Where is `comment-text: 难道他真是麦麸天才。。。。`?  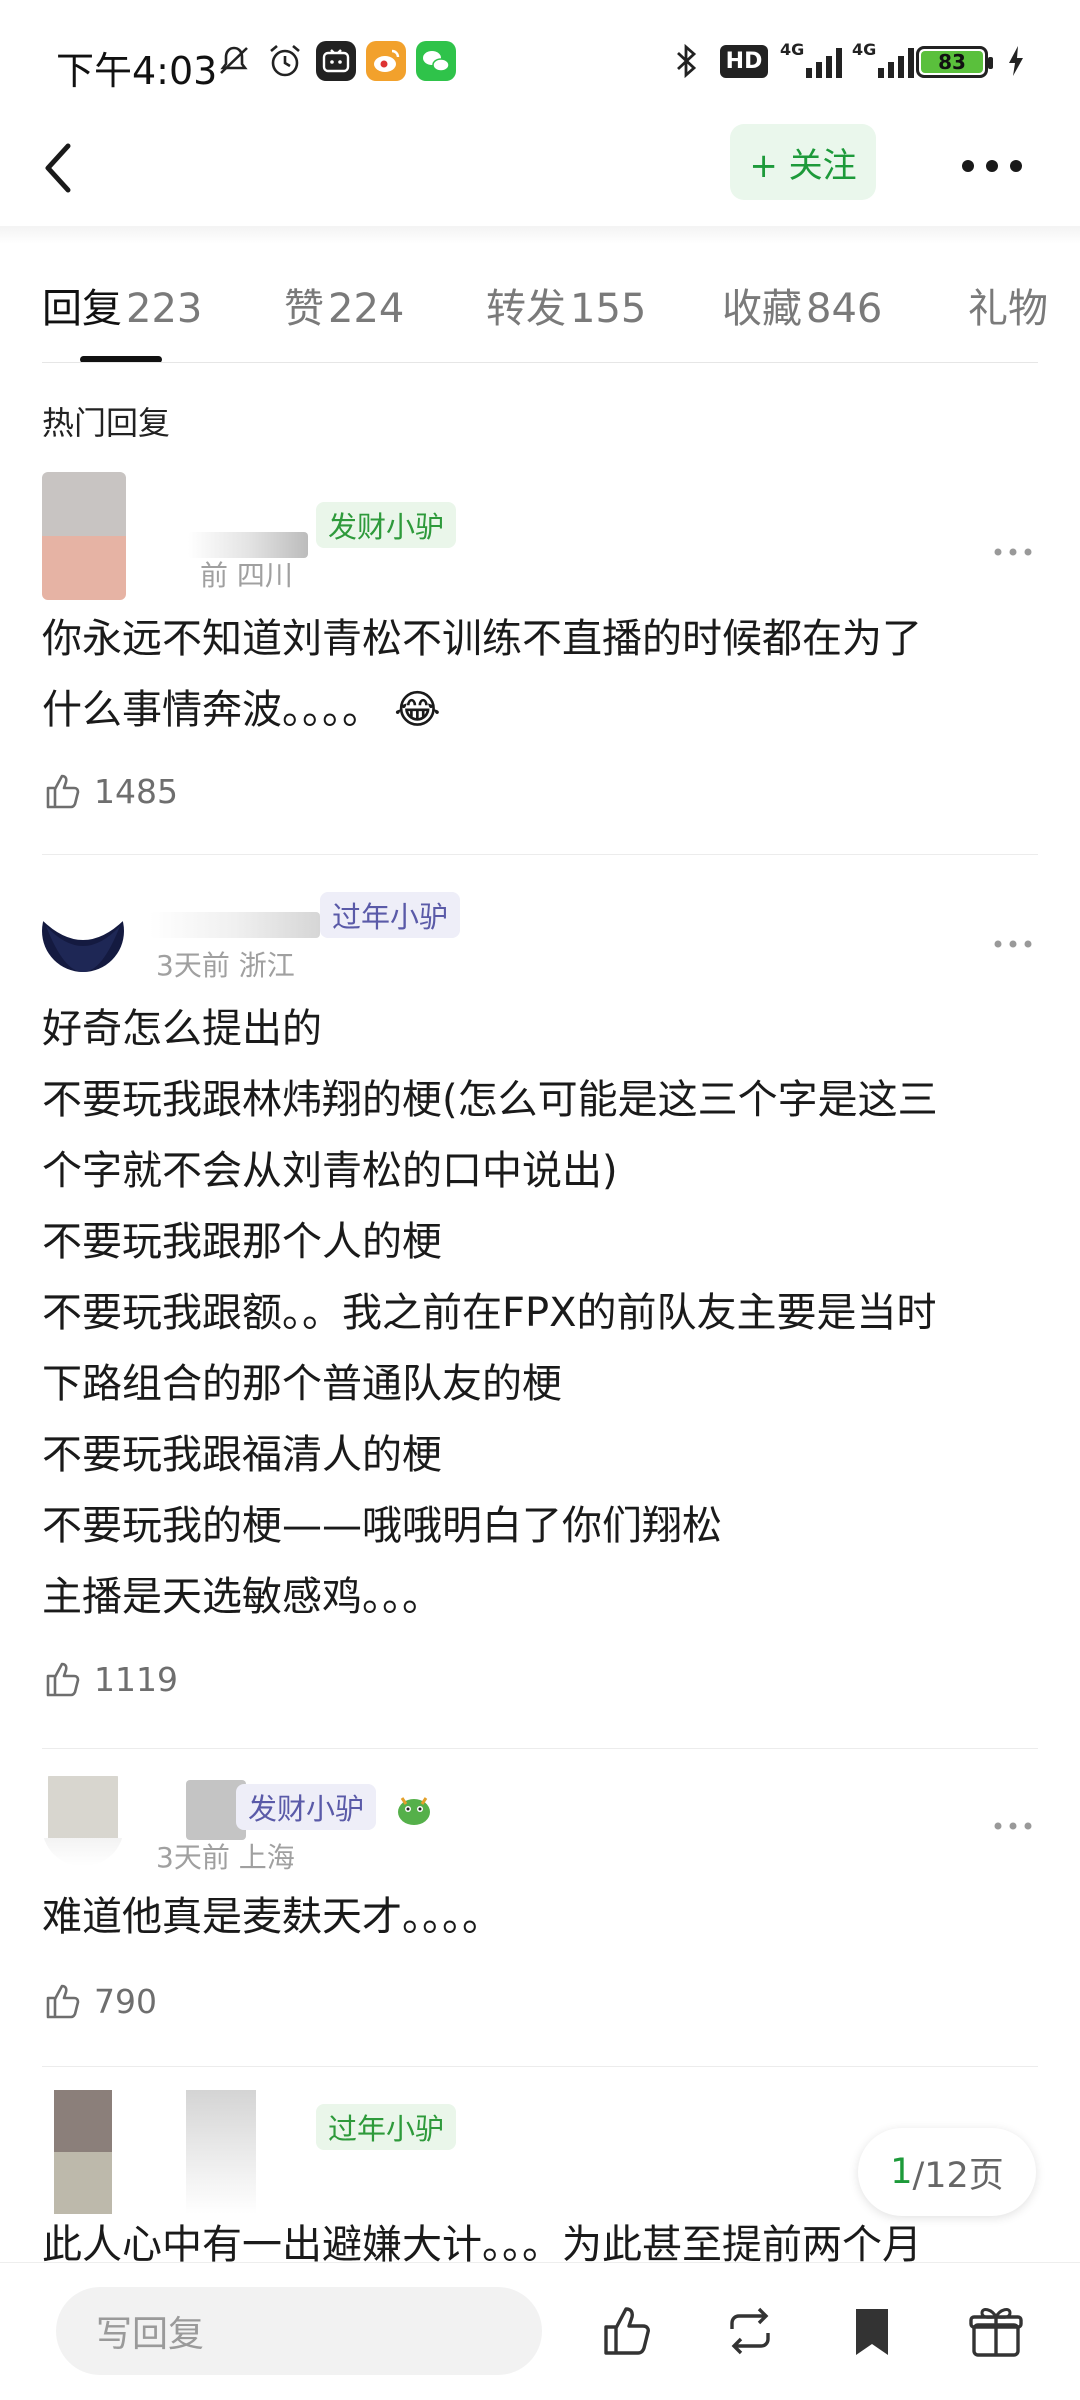
comment-text: 难道他真是麦麸天才。。。。 is located at coordinates (272, 1917).